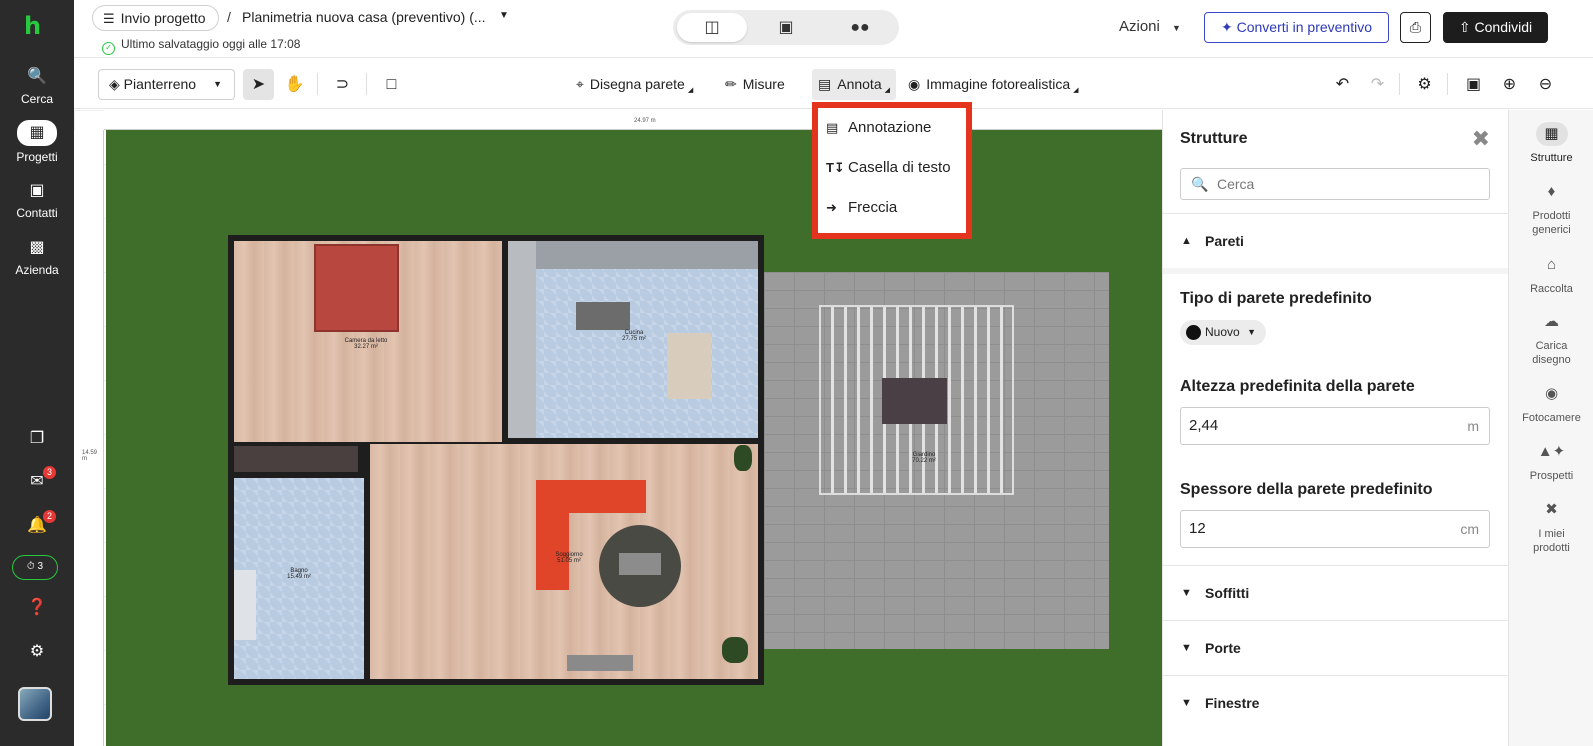 This screenshot has height=746, width=1593. I want to click on redo-button: ↷, so click(1377, 84).